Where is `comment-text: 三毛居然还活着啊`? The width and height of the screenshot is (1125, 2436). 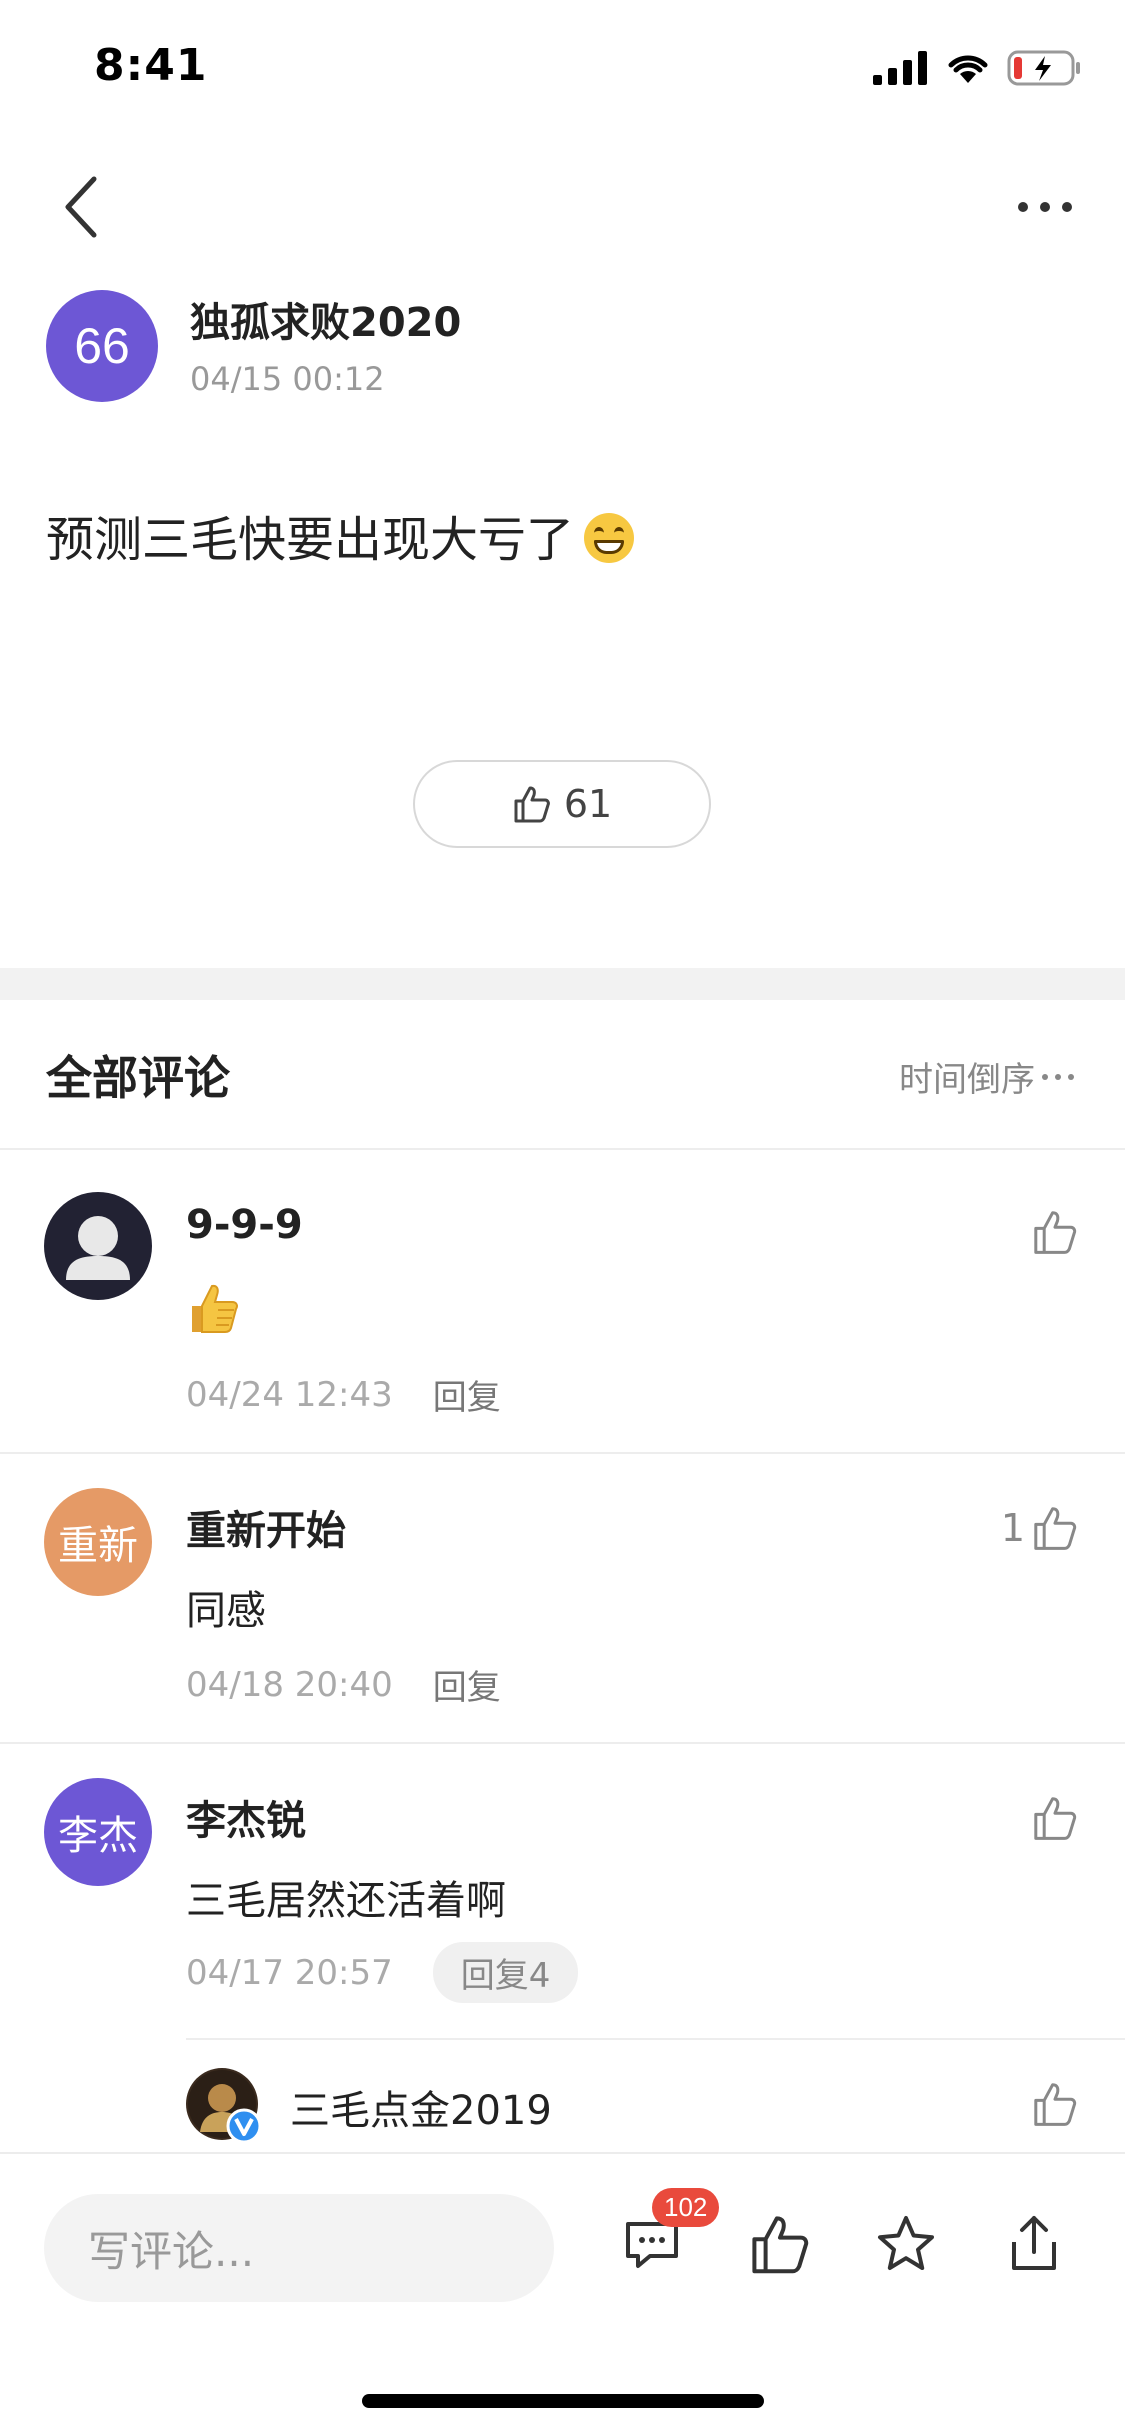 comment-text: 三毛居然还活着啊 is located at coordinates (346, 1901).